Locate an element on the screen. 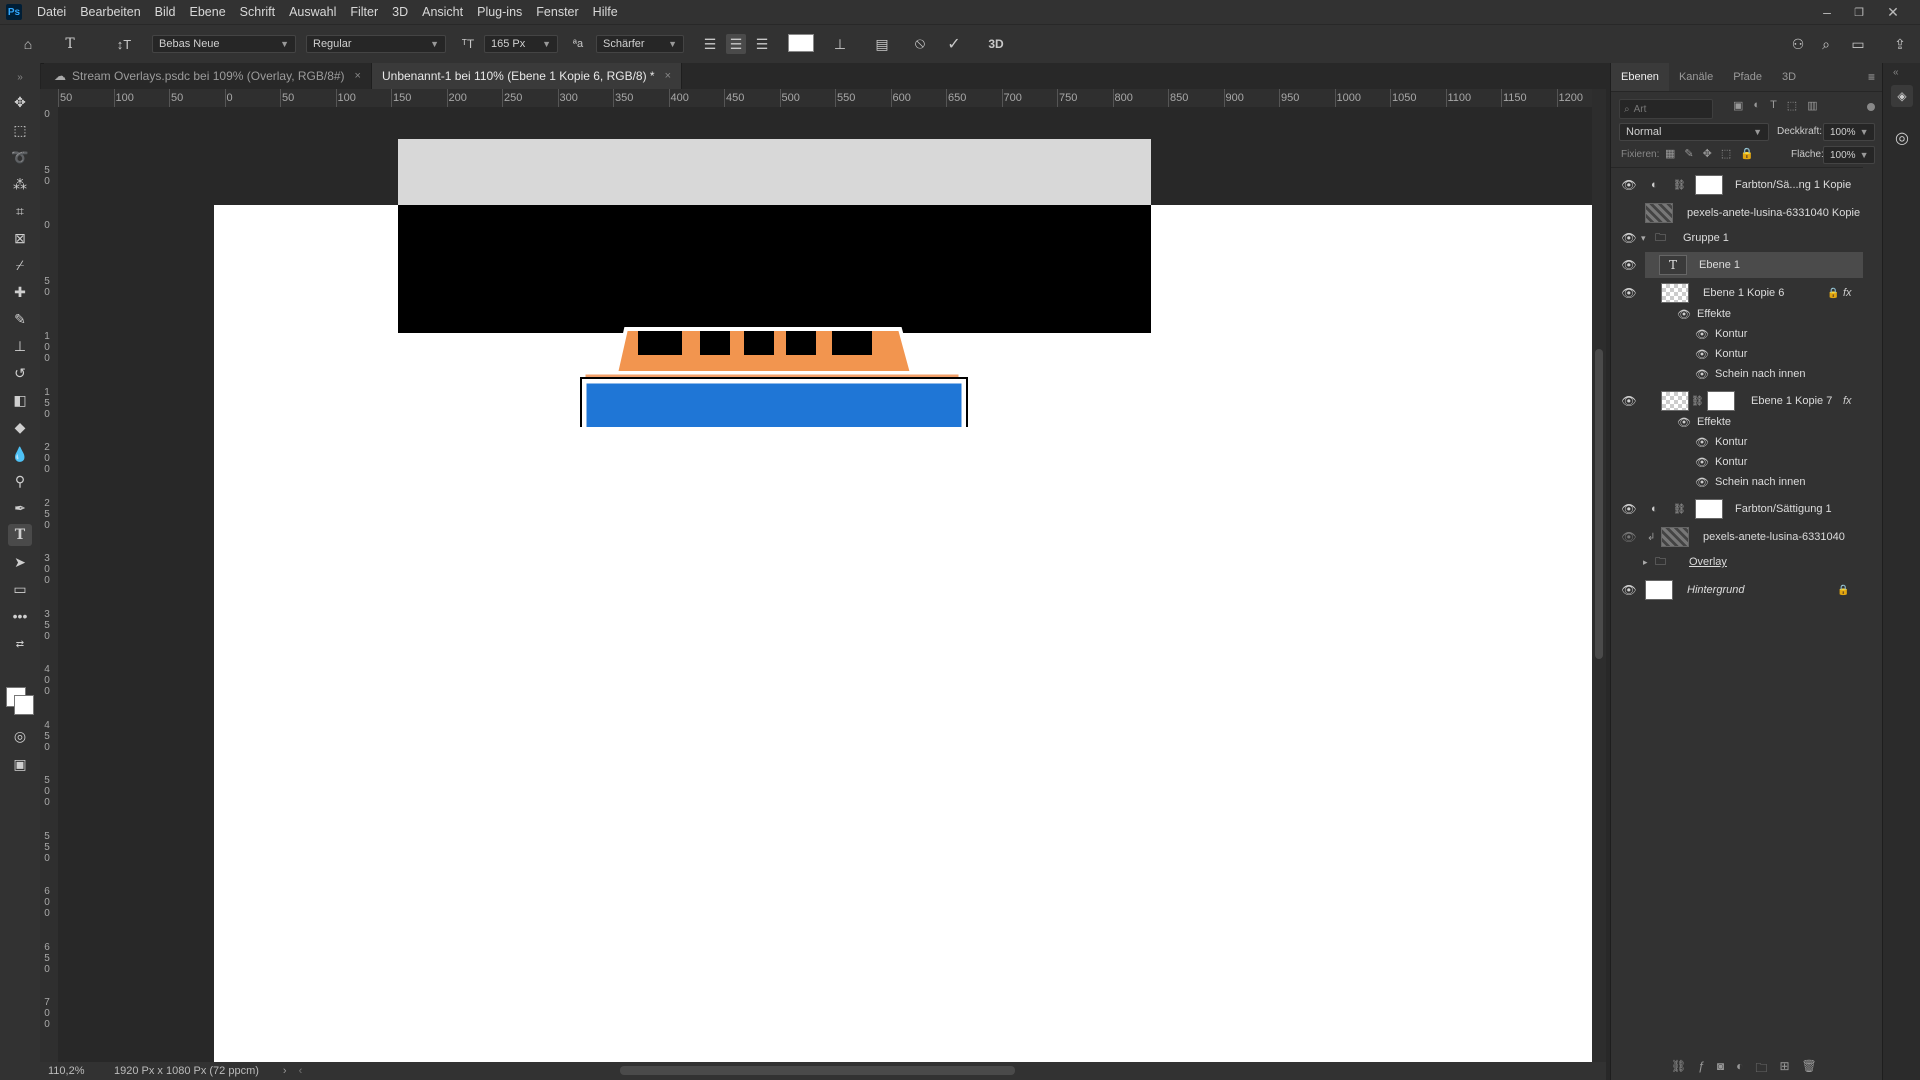  add-style-icon: ƒ is located at coordinates (1701, 1069).